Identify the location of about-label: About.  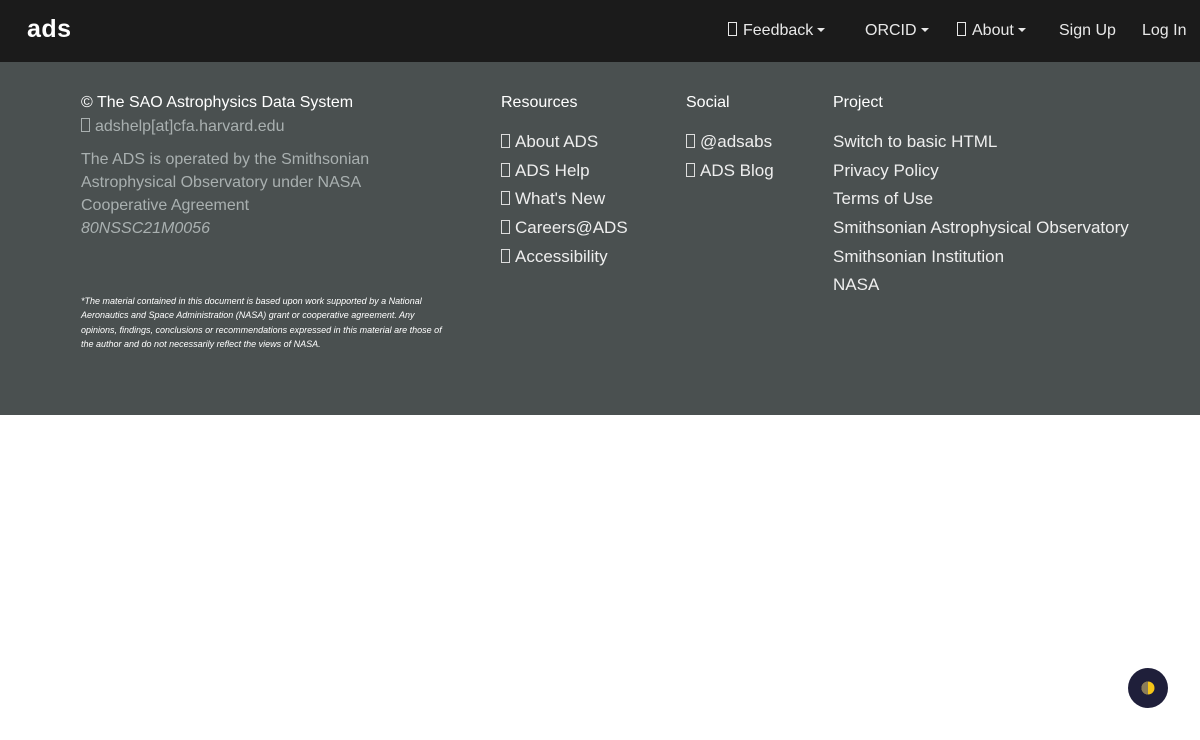
(993, 30).